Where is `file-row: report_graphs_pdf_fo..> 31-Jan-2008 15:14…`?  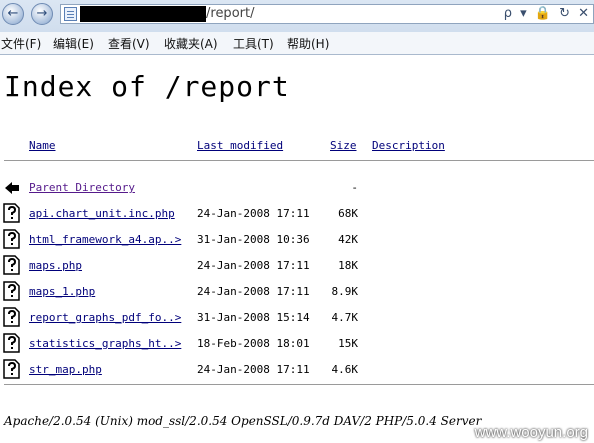 file-row: report_graphs_pdf_fo..> 31-Jan-2008 15:14… is located at coordinates (297, 322).